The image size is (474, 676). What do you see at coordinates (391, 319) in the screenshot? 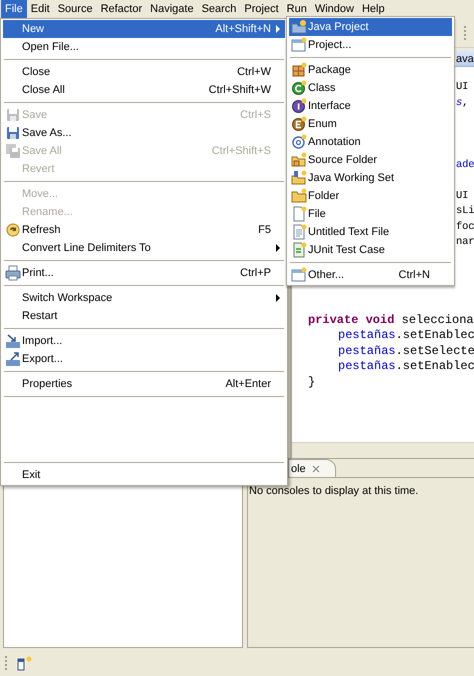
I see `code-line: private void selecciona` at bounding box center [391, 319].